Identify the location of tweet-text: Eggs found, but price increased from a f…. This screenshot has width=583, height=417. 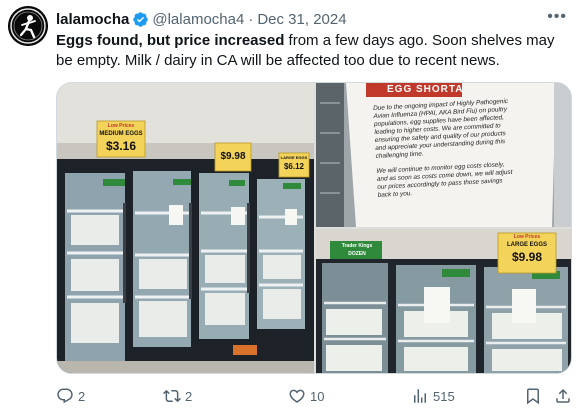
(312, 51).